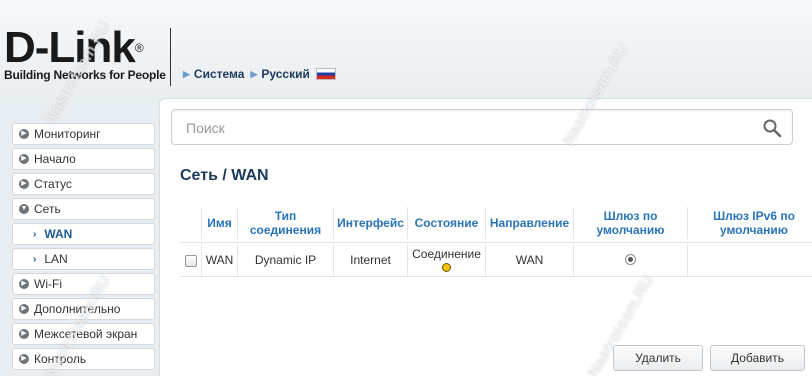 This screenshot has width=812, height=376. Describe the element at coordinates (750, 259) in the screenshot. I see `cell-ipv6-default-gateway` at that location.